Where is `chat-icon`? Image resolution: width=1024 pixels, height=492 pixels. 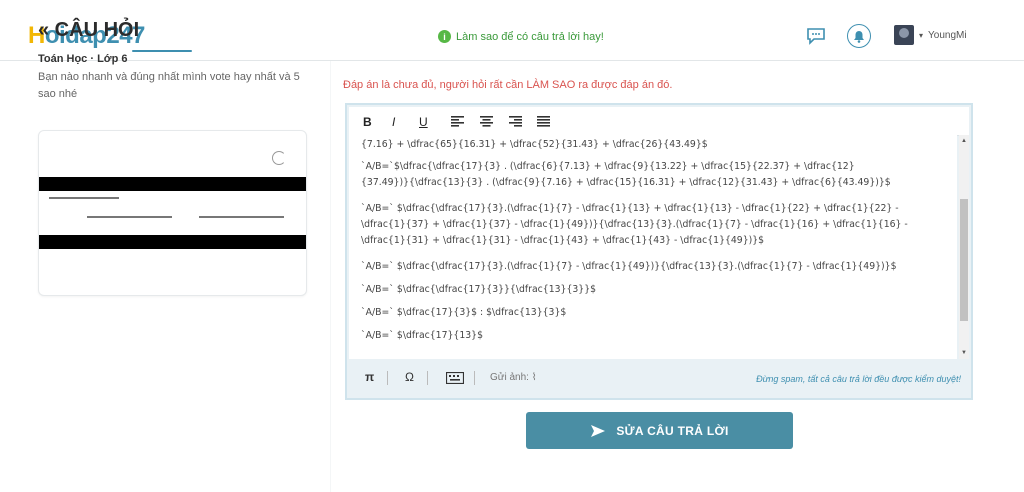 chat-icon is located at coordinates (816, 36).